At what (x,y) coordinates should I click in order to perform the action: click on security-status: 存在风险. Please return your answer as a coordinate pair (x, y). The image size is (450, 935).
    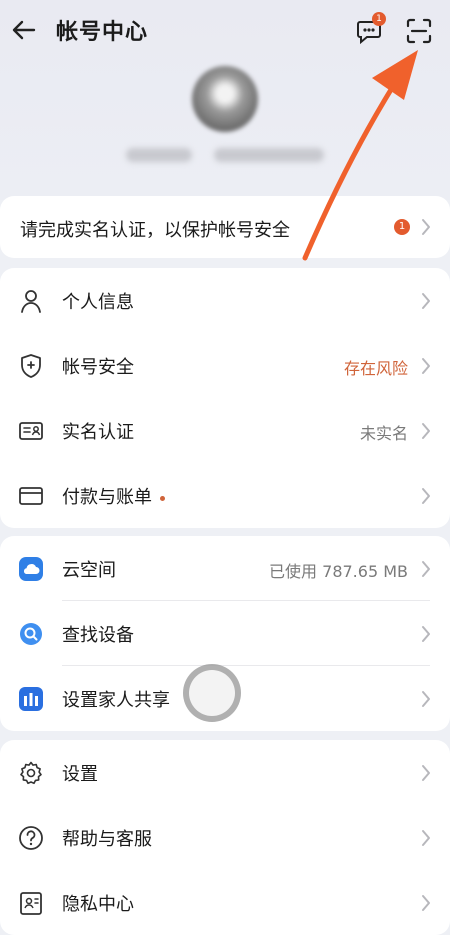
    Looking at the image, I should click on (375, 368).